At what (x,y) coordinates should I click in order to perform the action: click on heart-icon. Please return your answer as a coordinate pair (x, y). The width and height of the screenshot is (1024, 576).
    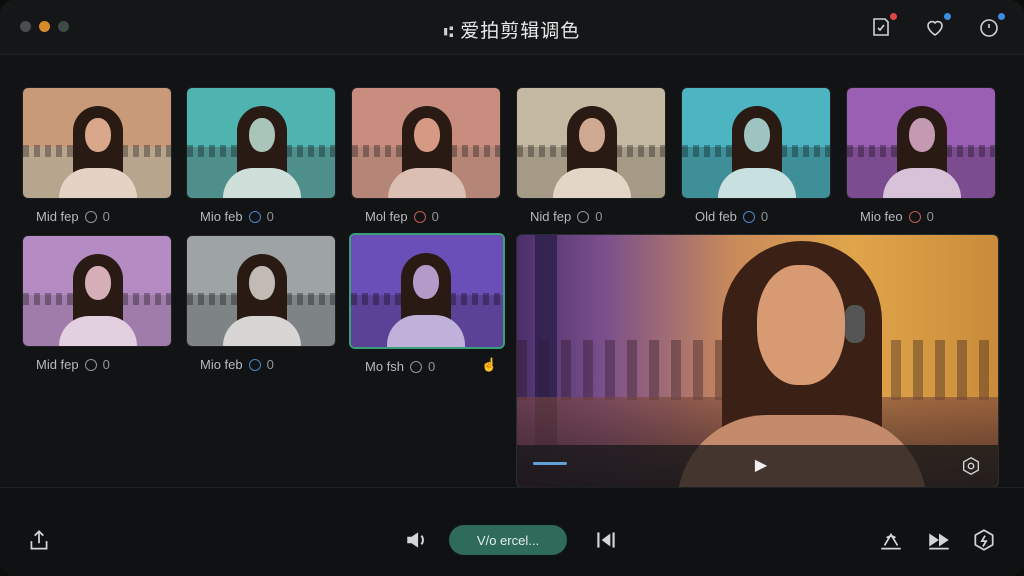
    Looking at the image, I should click on (936, 26).